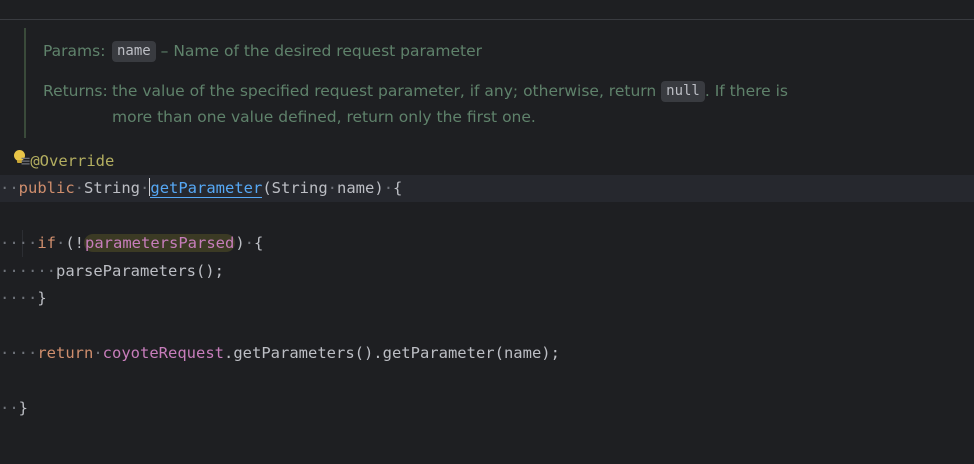 This screenshot has height=464, width=974. Describe the element at coordinates (46, 243) in the screenshot. I see `keyword-if: if` at that location.